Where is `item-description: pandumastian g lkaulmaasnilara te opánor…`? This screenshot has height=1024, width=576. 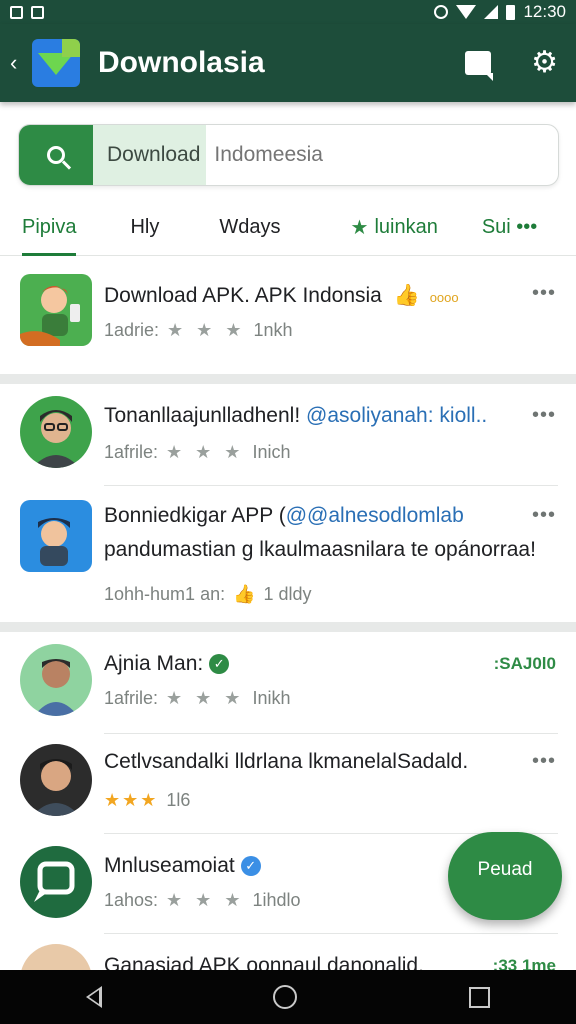
item-description: pandumastian g lkaulmaasnilara te opánor… is located at coordinates (320, 549).